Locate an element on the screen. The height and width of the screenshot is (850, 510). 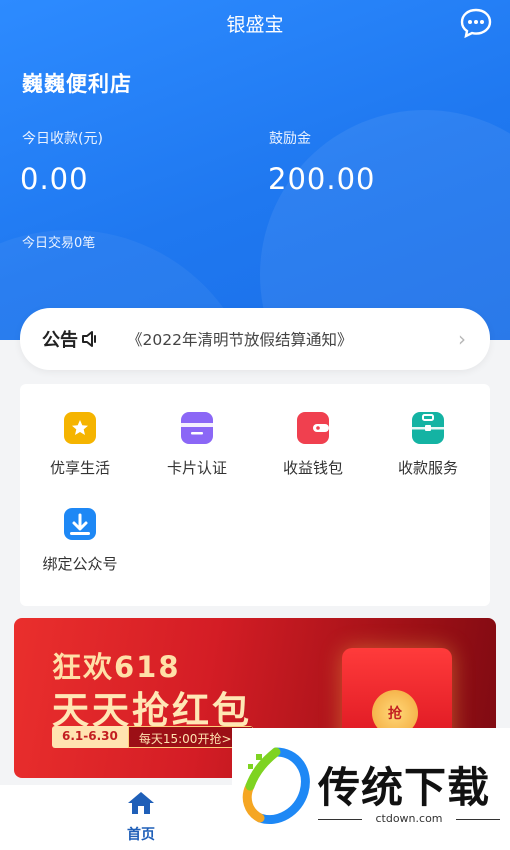
banner-date-bar: 6.1-6.30 每天15:00开抢>> is located at coordinates (152, 737).